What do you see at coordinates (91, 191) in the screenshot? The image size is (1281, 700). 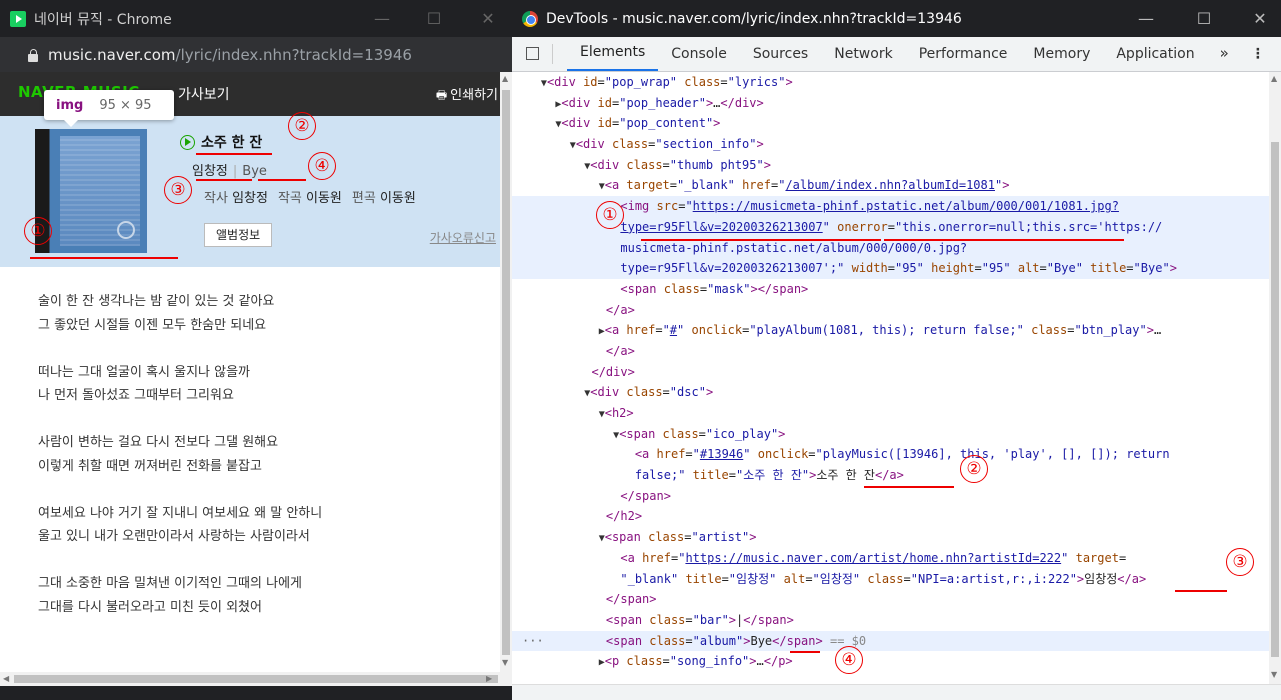 I see `album-thumbnail` at bounding box center [91, 191].